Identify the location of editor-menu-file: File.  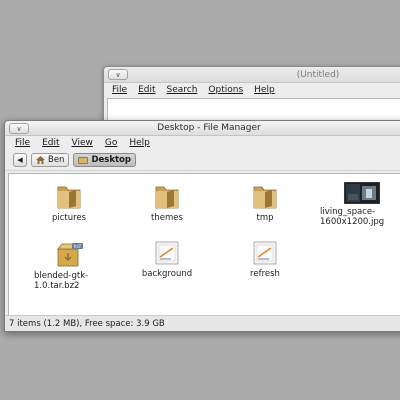
(119, 90).